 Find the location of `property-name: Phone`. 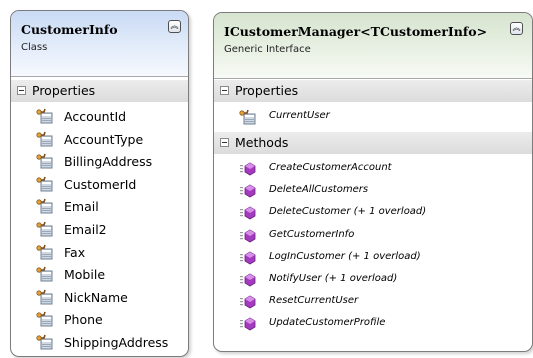

property-name: Phone is located at coordinates (83, 320).